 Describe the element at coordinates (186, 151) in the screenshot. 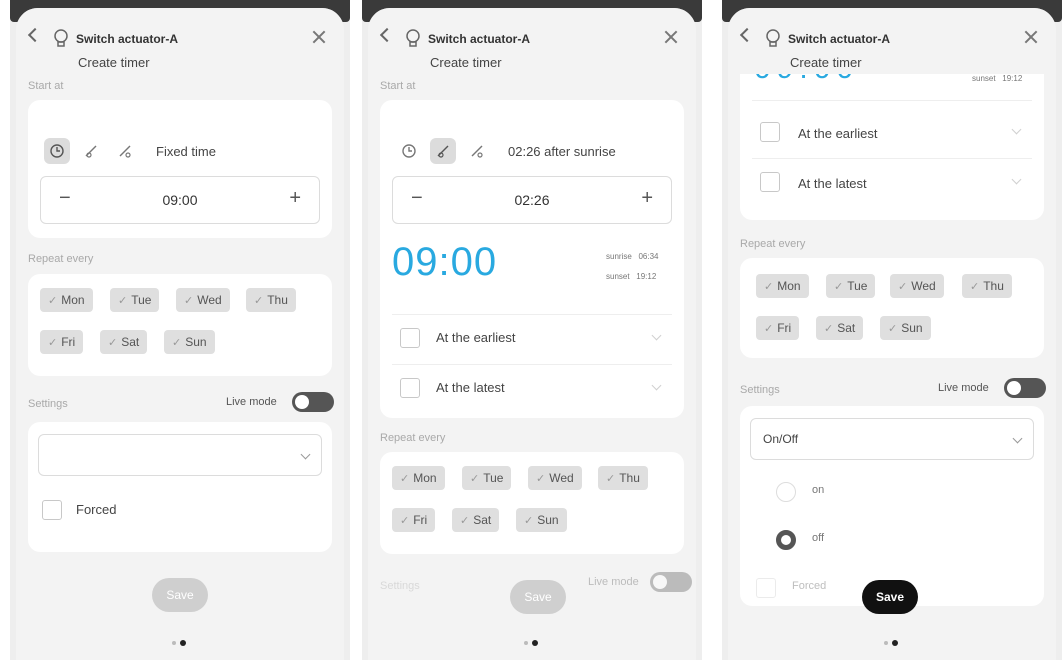

I see `mode-description: Fixed time` at that location.